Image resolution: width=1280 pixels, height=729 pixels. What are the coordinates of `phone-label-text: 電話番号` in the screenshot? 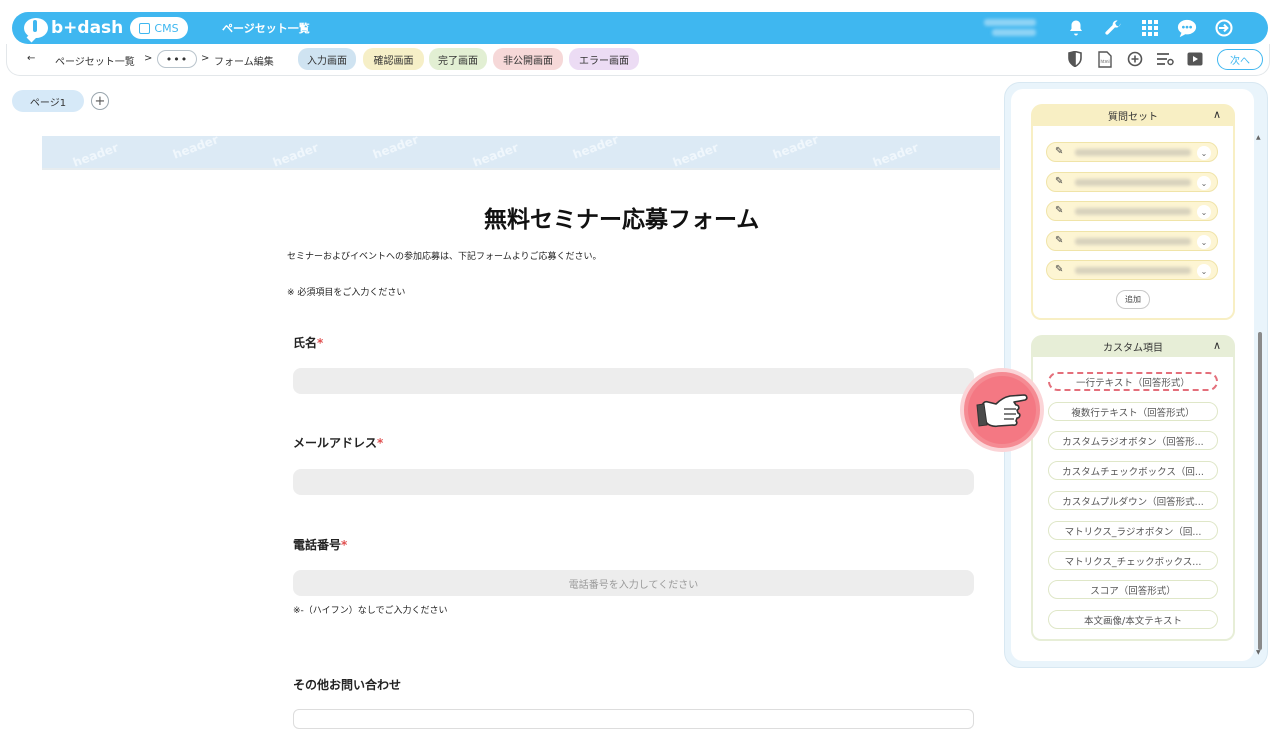 It's located at (317, 545).